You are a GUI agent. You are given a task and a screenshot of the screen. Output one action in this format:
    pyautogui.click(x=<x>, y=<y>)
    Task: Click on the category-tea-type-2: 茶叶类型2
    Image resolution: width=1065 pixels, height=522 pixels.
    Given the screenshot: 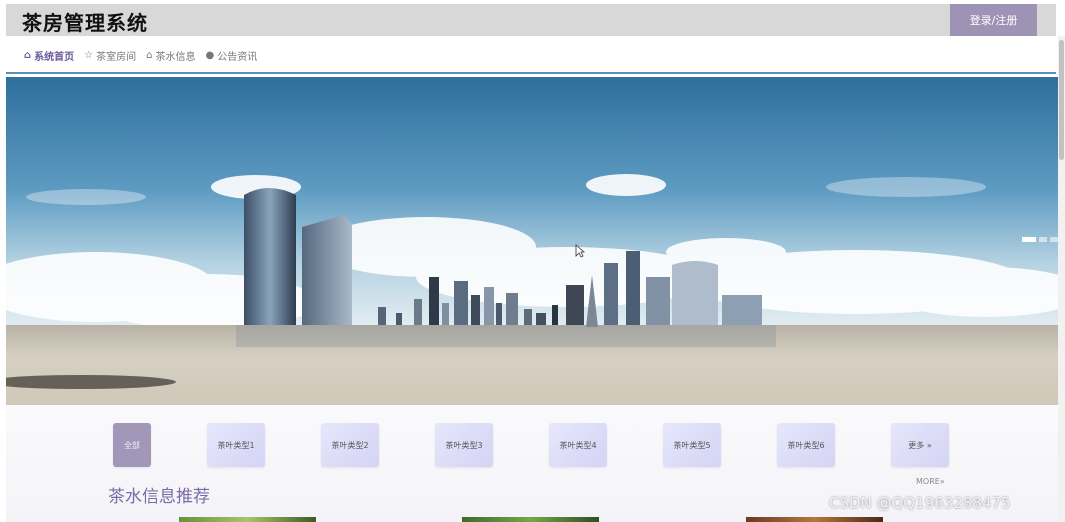 What is the action you would take?
    pyautogui.click(x=350, y=445)
    